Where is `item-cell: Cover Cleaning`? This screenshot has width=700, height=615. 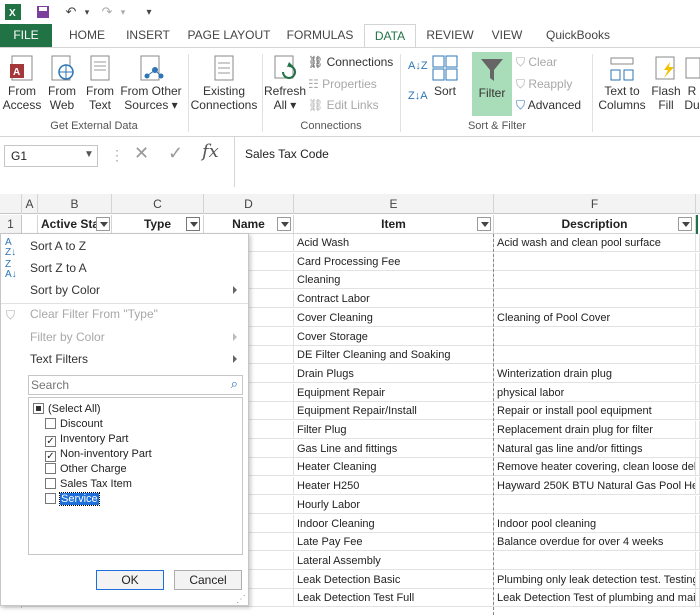 item-cell: Cover Cleaning is located at coordinates (394, 318).